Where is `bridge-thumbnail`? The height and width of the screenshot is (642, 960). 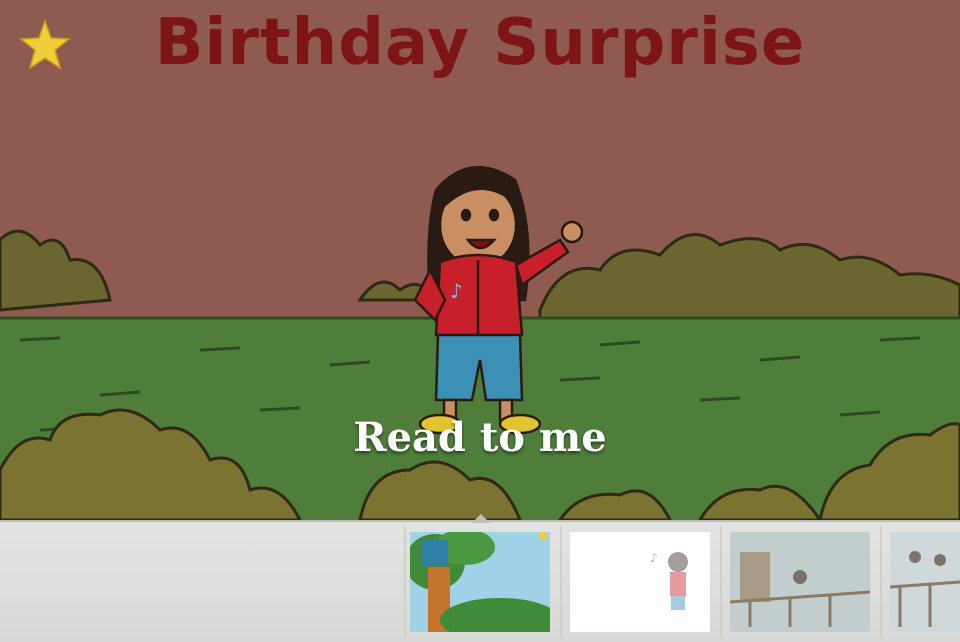 bridge-thumbnail is located at coordinates (800, 582).